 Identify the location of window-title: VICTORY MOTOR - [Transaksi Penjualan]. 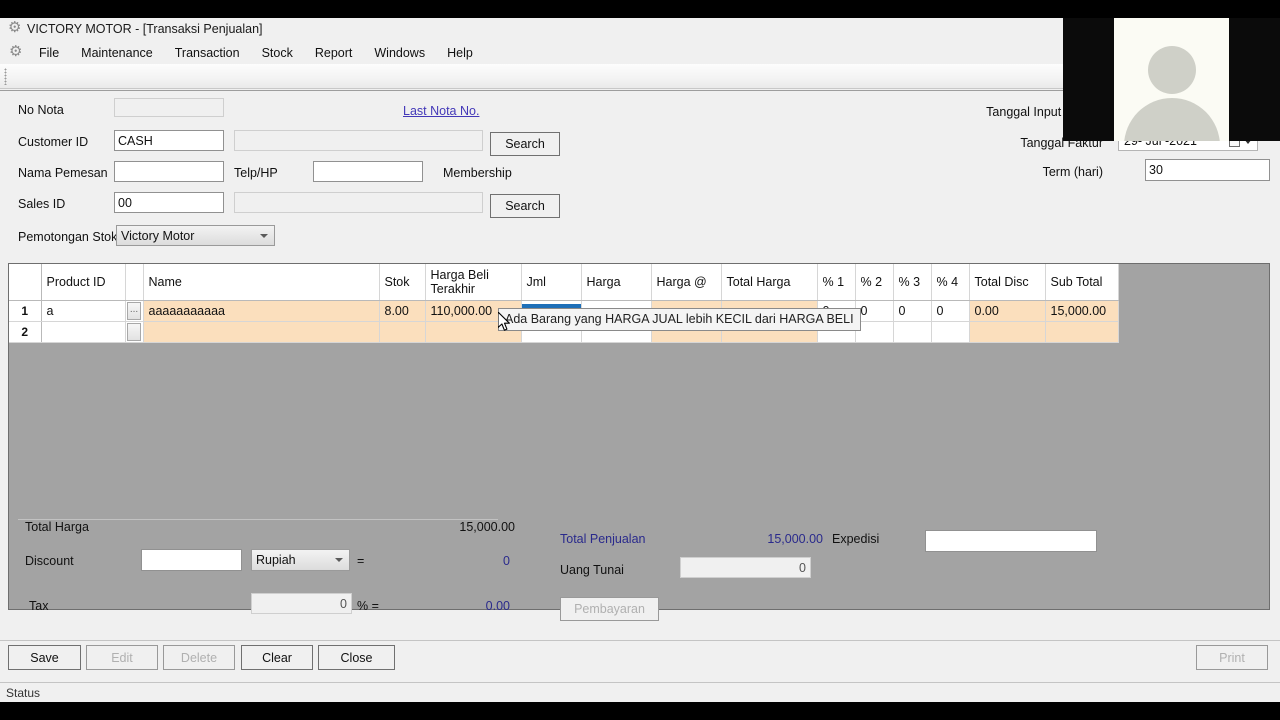
(145, 29).